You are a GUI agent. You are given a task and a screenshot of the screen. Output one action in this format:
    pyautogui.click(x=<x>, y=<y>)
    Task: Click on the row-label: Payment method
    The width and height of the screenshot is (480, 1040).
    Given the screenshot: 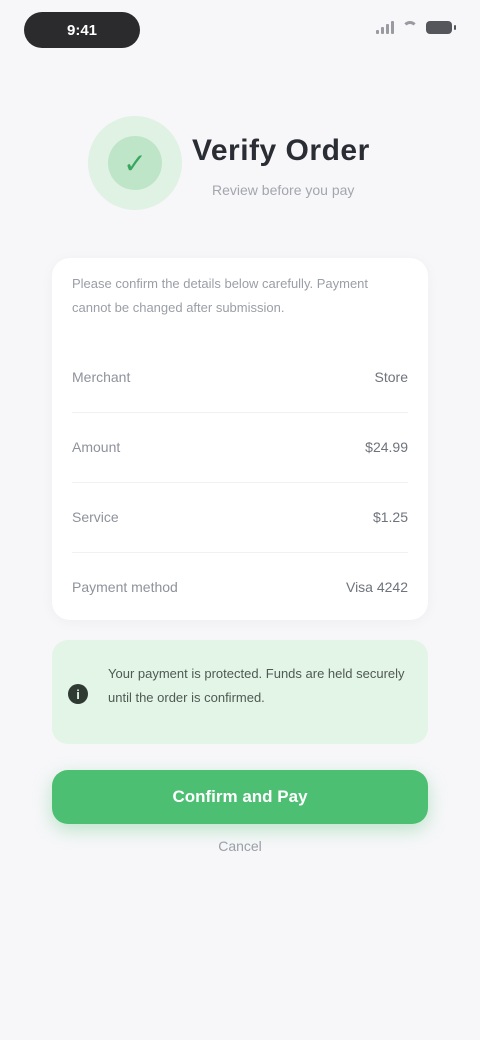 What is the action you would take?
    pyautogui.click(x=125, y=587)
    